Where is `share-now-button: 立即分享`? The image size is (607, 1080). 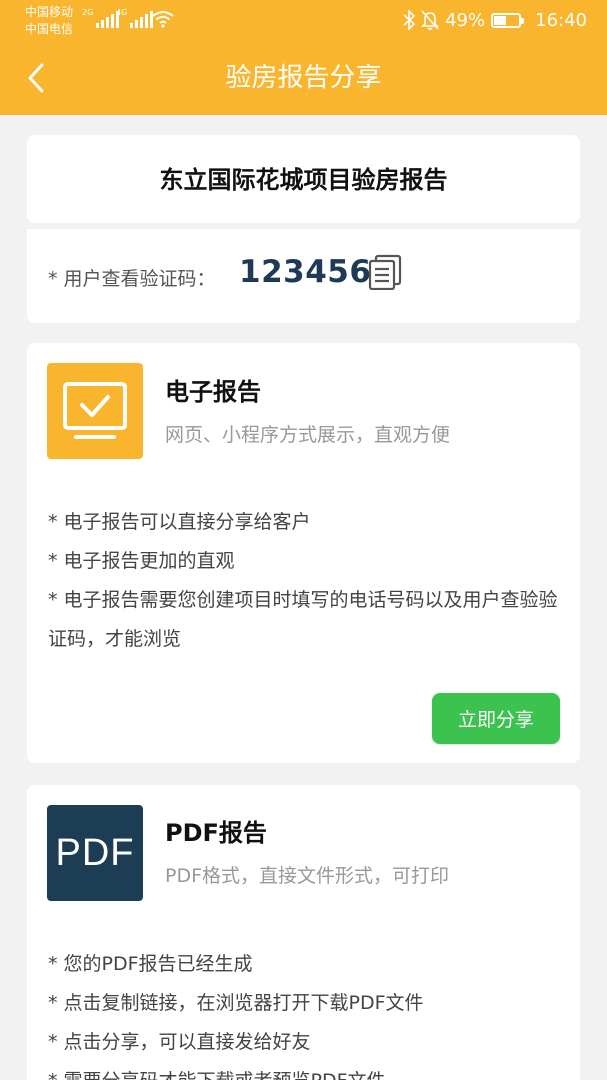
share-now-button: 立即分享 is located at coordinates (496, 718).